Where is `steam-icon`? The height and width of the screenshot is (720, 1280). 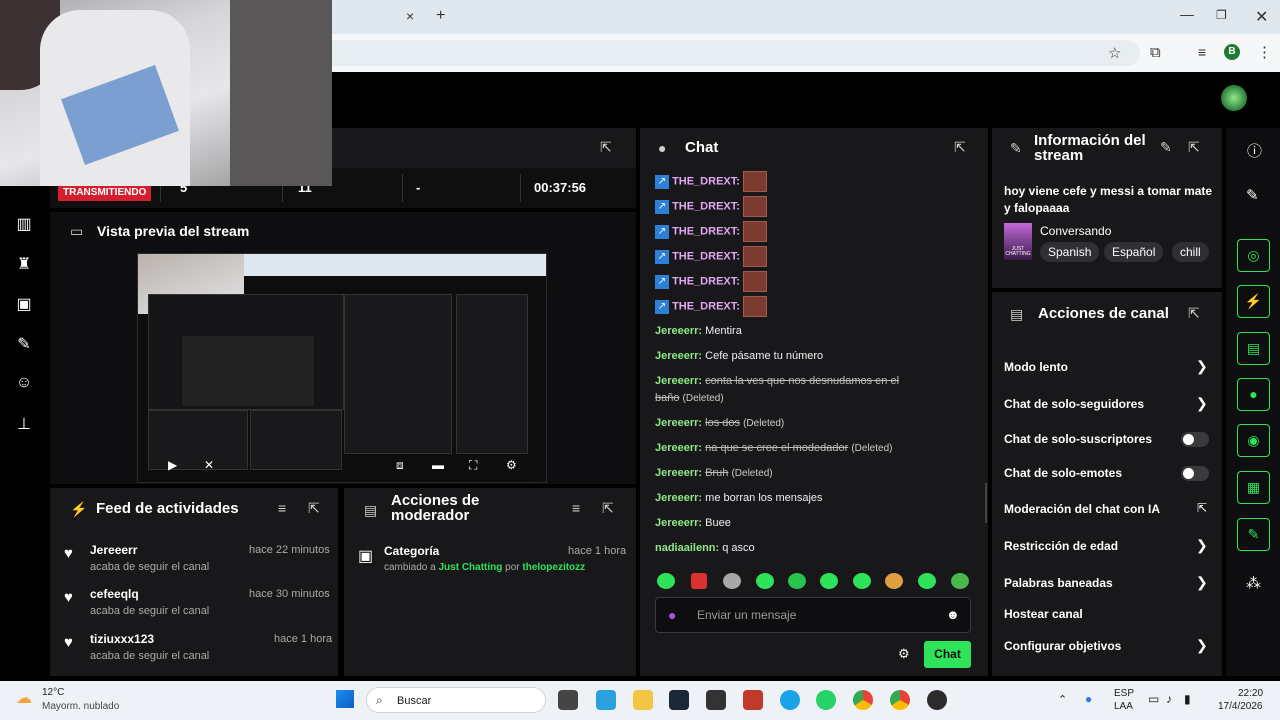
steam-icon is located at coordinates (679, 700).